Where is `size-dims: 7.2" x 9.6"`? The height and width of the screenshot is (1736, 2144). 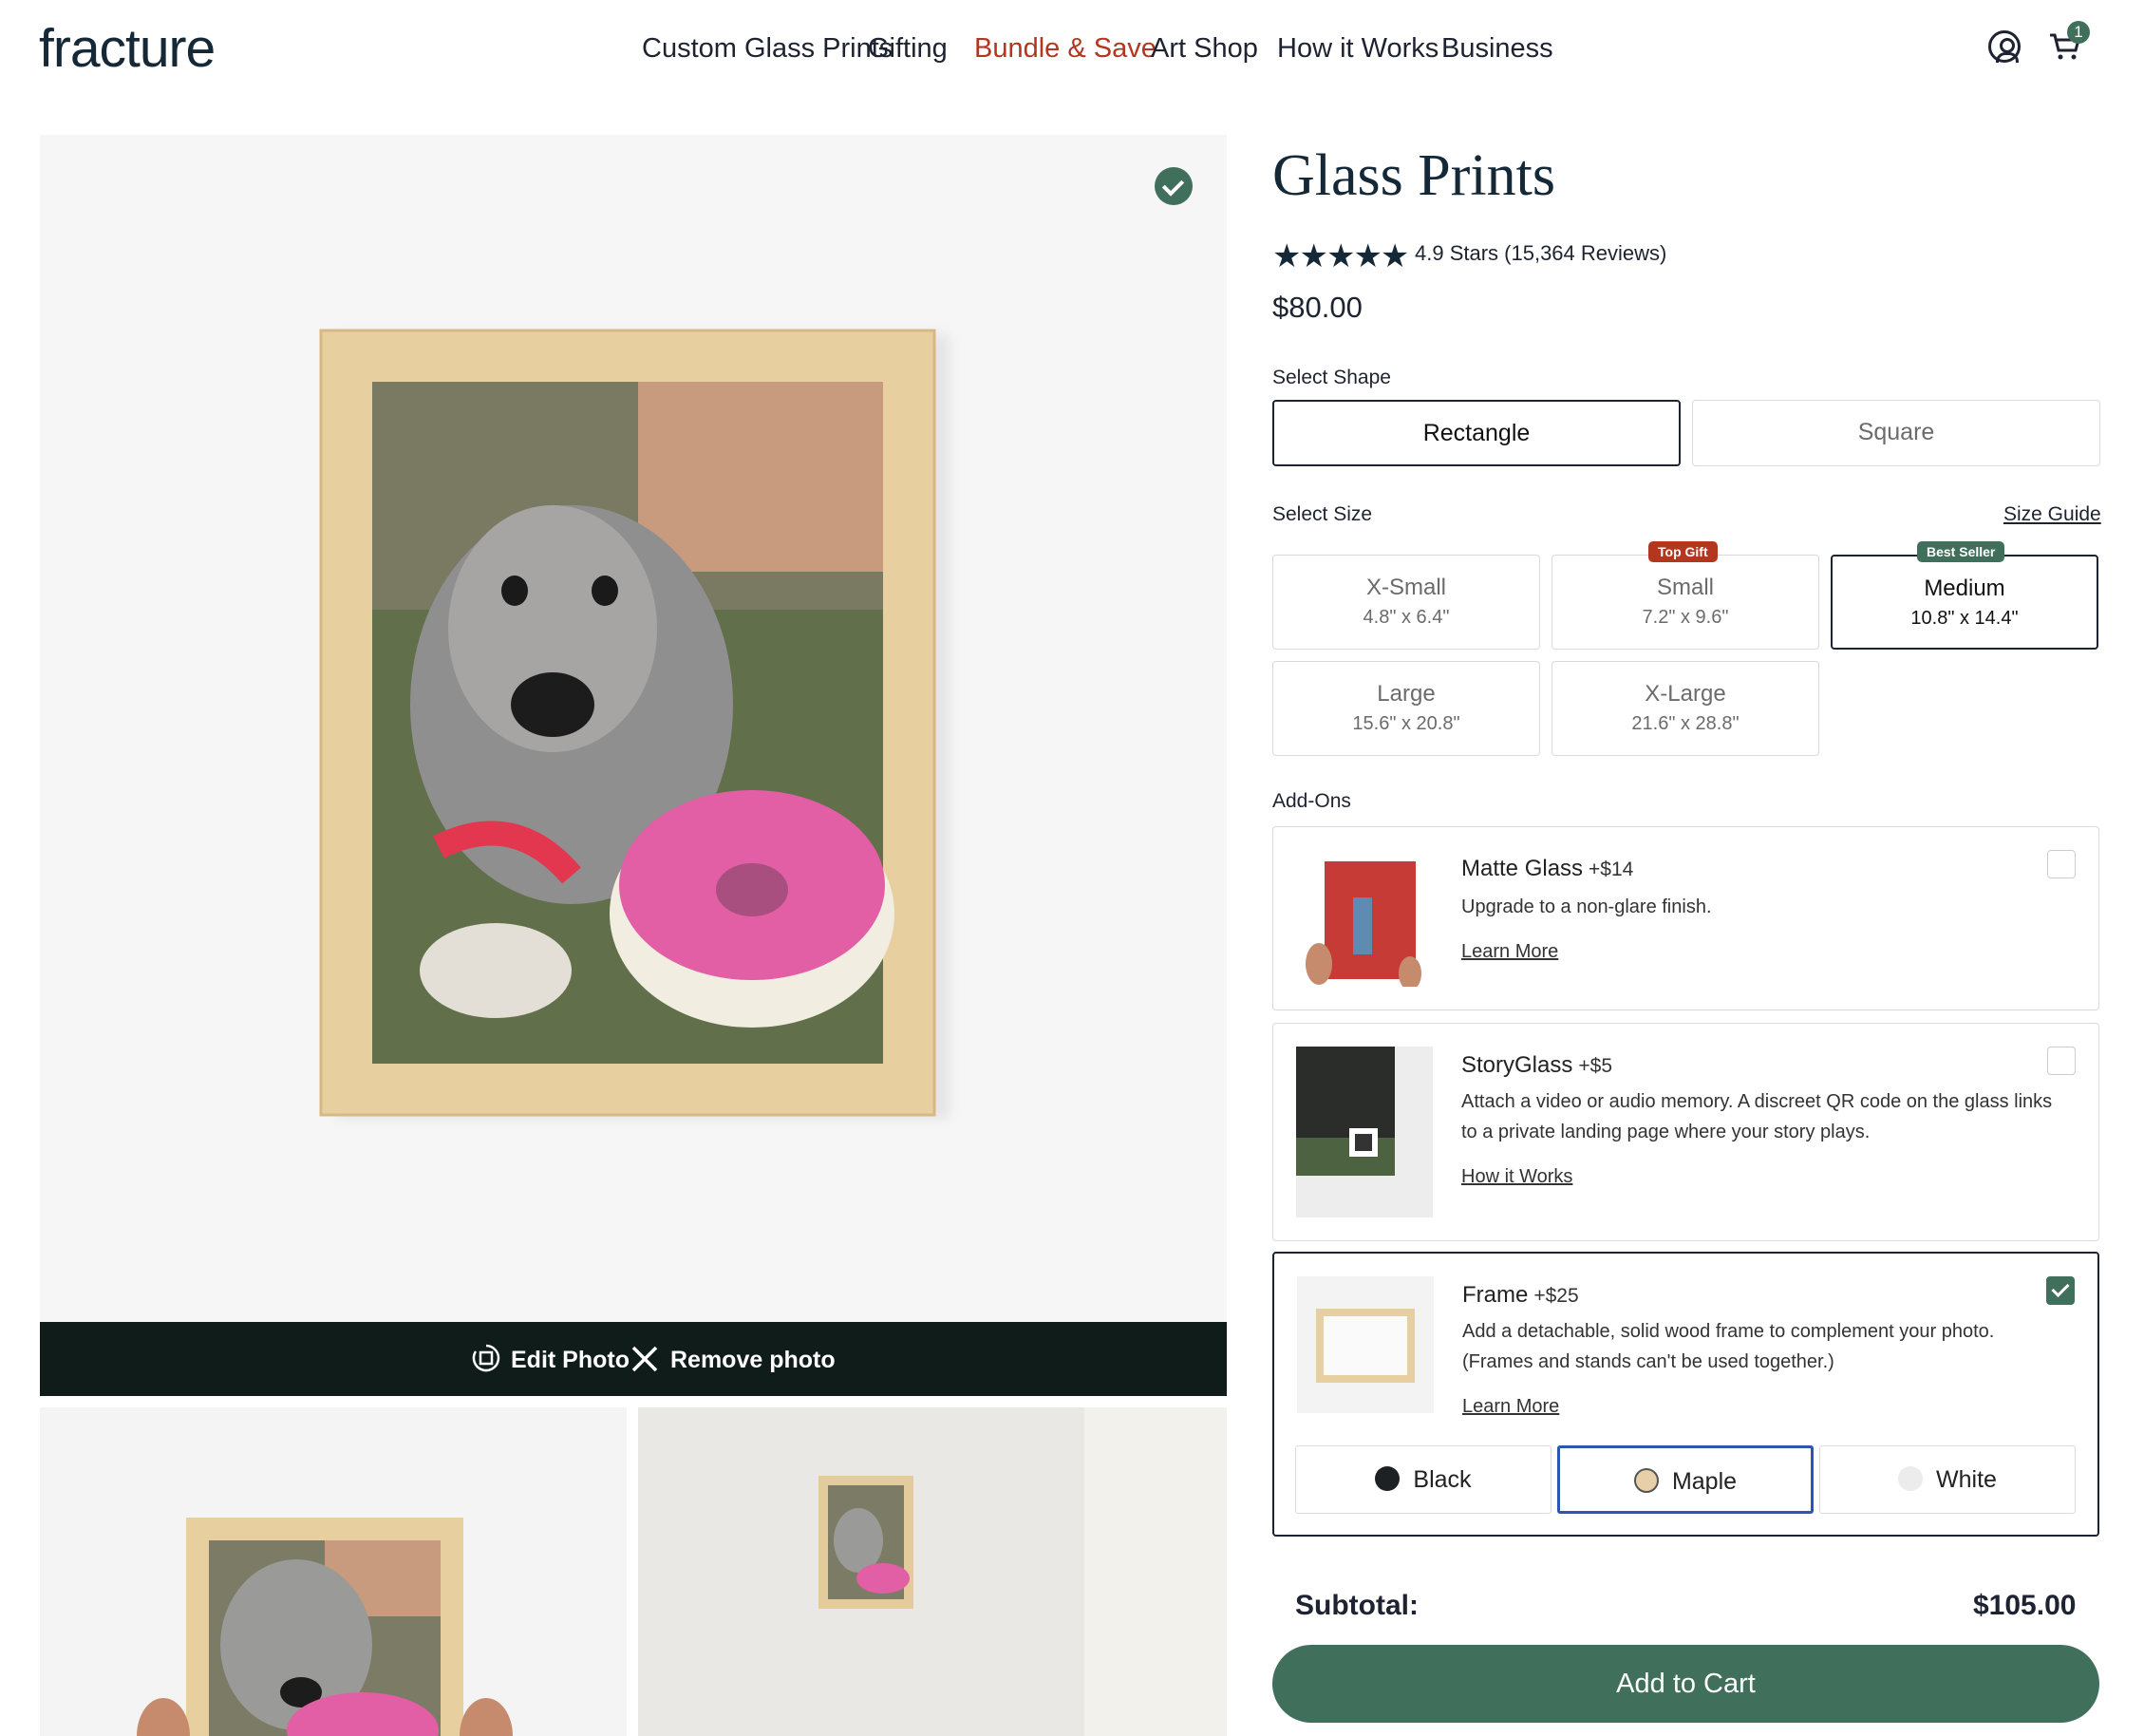
size-dims: 7.2" x 9.6" is located at coordinates (1686, 618).